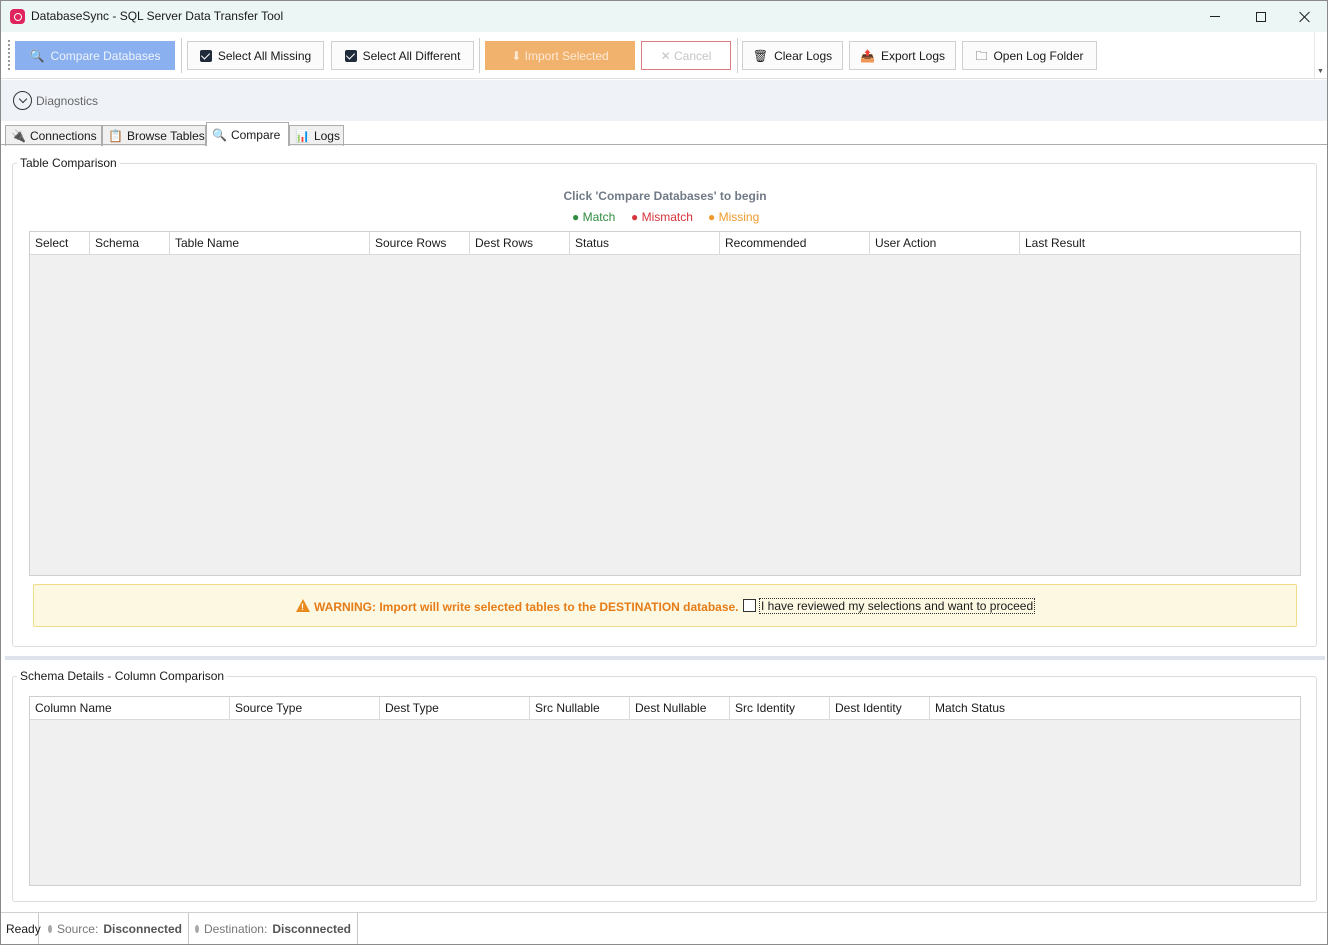 The width and height of the screenshot is (1328, 945). What do you see at coordinates (1320, 71) in the screenshot?
I see `toolbar-overflow-icon: ▼` at bounding box center [1320, 71].